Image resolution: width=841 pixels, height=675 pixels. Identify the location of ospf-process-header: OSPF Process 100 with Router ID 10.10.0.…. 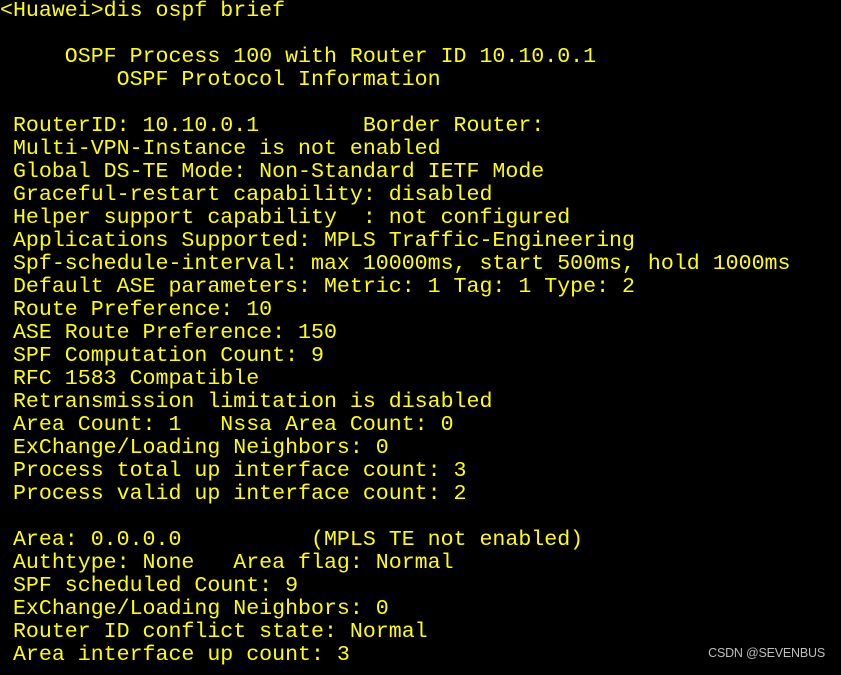
(298, 57).